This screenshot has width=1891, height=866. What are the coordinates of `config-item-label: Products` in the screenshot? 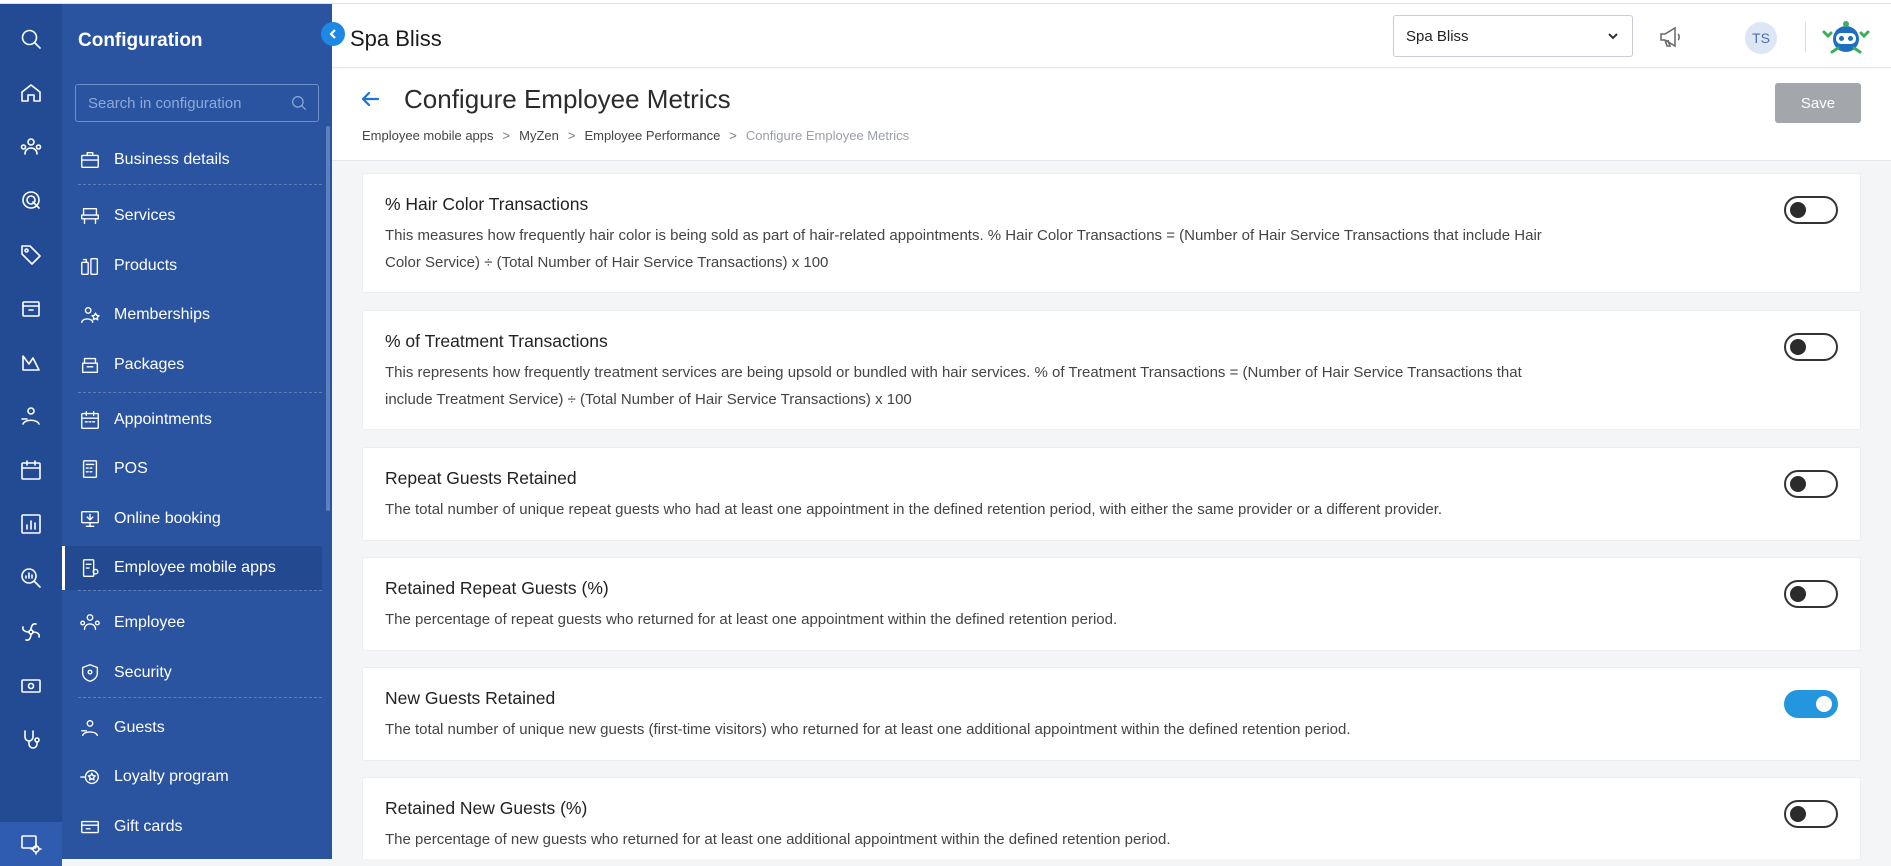 It's located at (146, 265).